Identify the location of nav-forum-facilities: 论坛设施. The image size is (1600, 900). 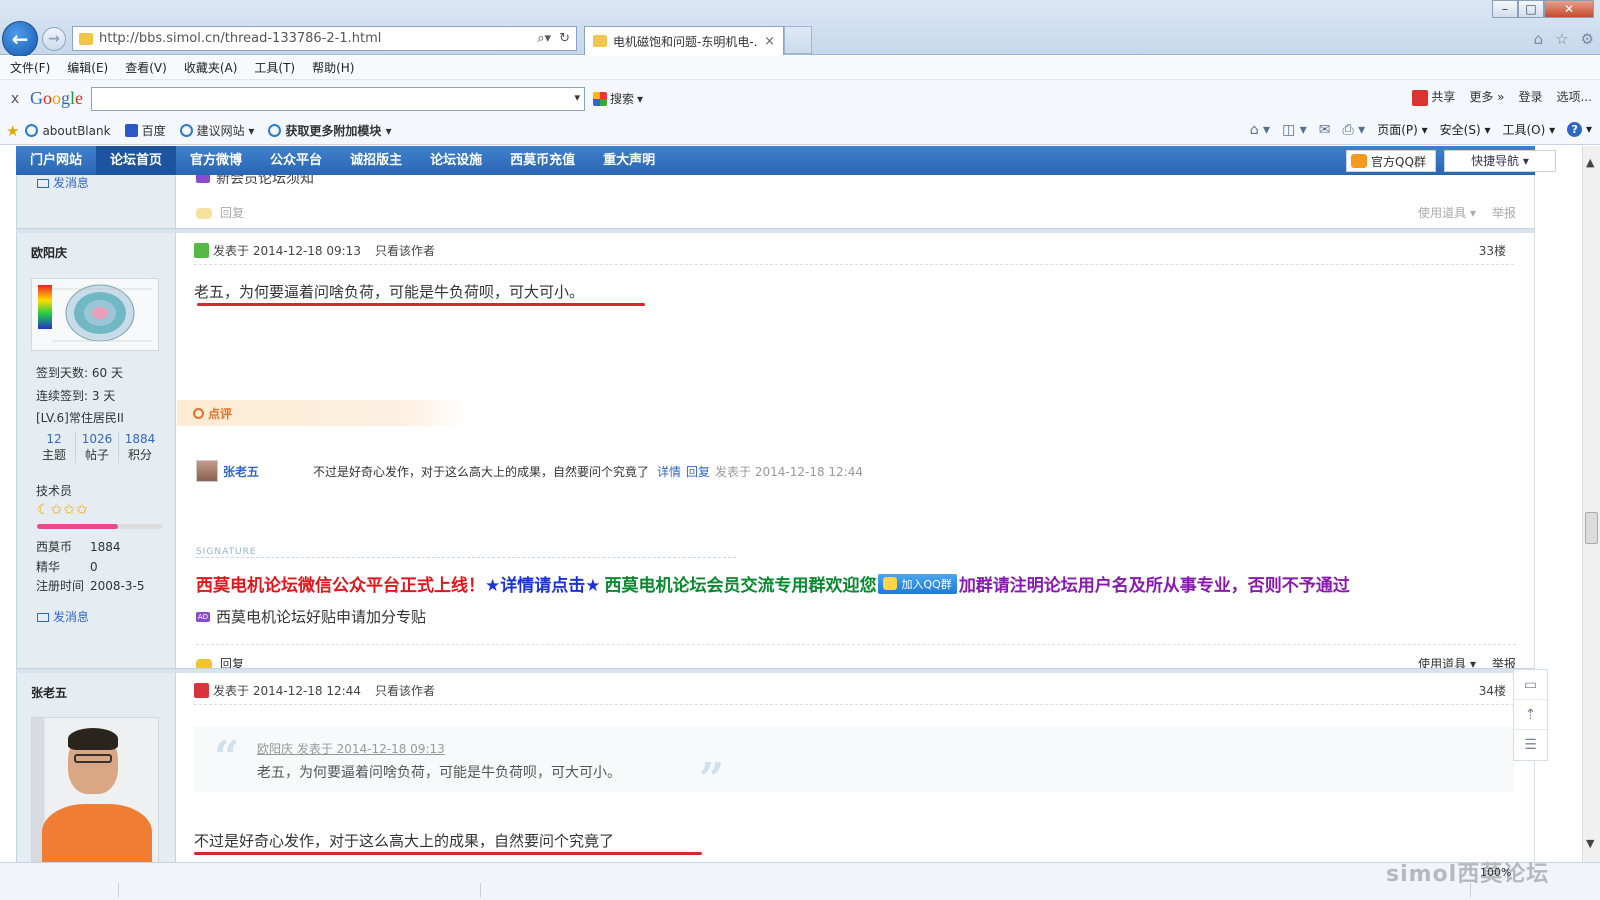
(456, 160).